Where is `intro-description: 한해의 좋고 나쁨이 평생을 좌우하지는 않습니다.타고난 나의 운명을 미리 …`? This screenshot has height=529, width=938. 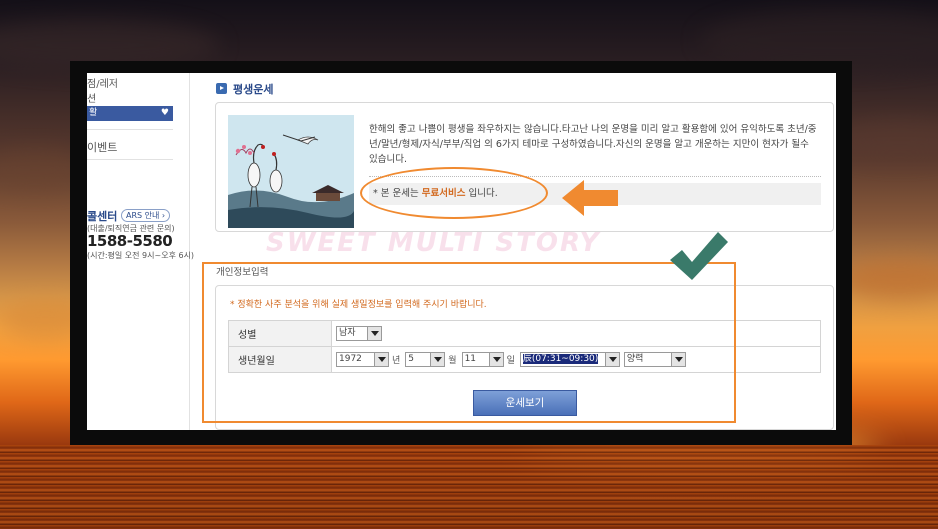
intro-description: 한해의 좋고 나쁨이 평생을 좌우하지는 않습니다.타고난 나의 운명을 미리 … is located at coordinates (593, 144).